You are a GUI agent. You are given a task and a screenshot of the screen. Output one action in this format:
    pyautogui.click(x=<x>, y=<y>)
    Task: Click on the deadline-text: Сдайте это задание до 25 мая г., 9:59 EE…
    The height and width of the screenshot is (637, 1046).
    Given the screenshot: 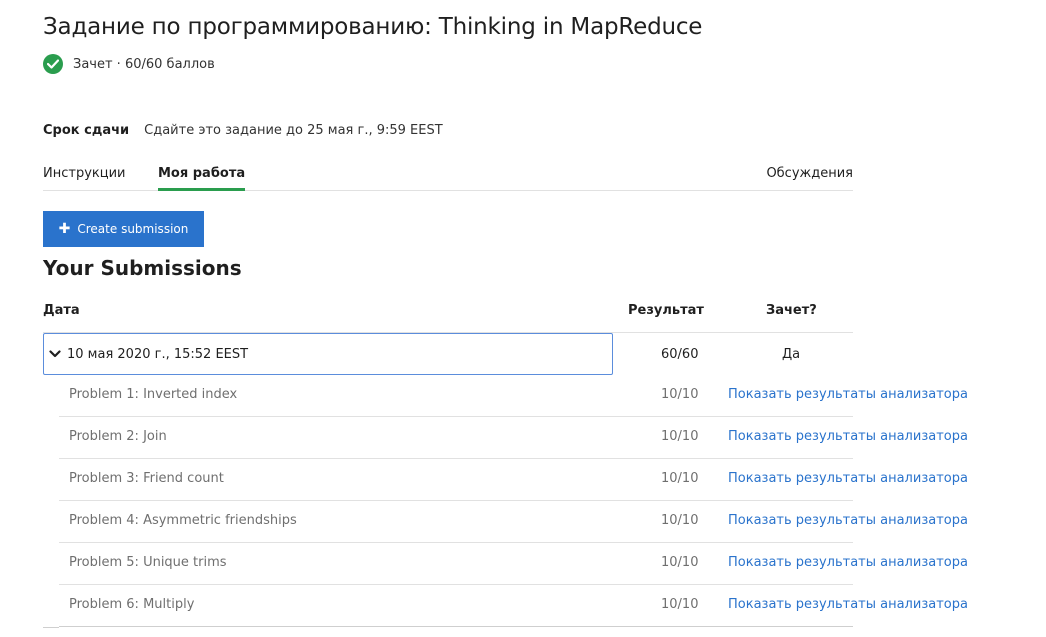 What is the action you would take?
    pyautogui.click(x=293, y=130)
    